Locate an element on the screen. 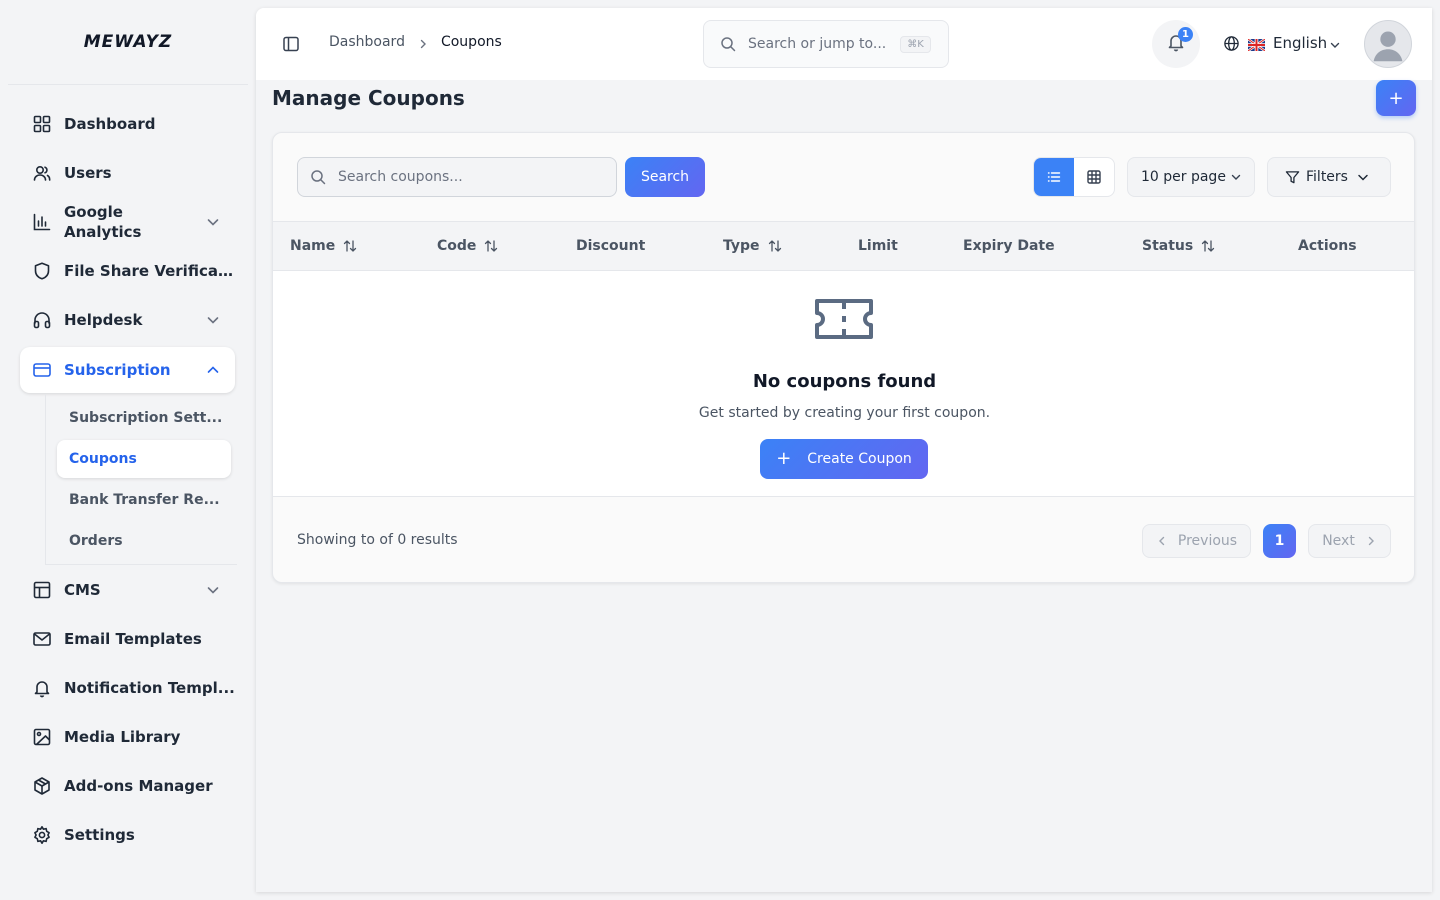  column-header-limit: Limit is located at coordinates (878, 246).